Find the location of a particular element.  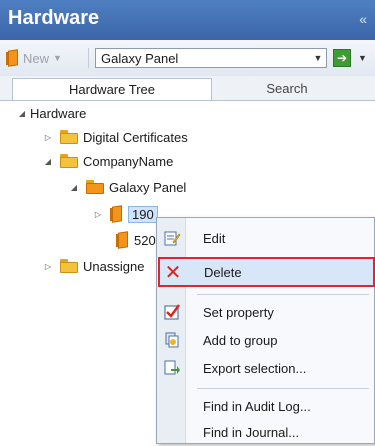

go-button: ➔ is located at coordinates (342, 58).